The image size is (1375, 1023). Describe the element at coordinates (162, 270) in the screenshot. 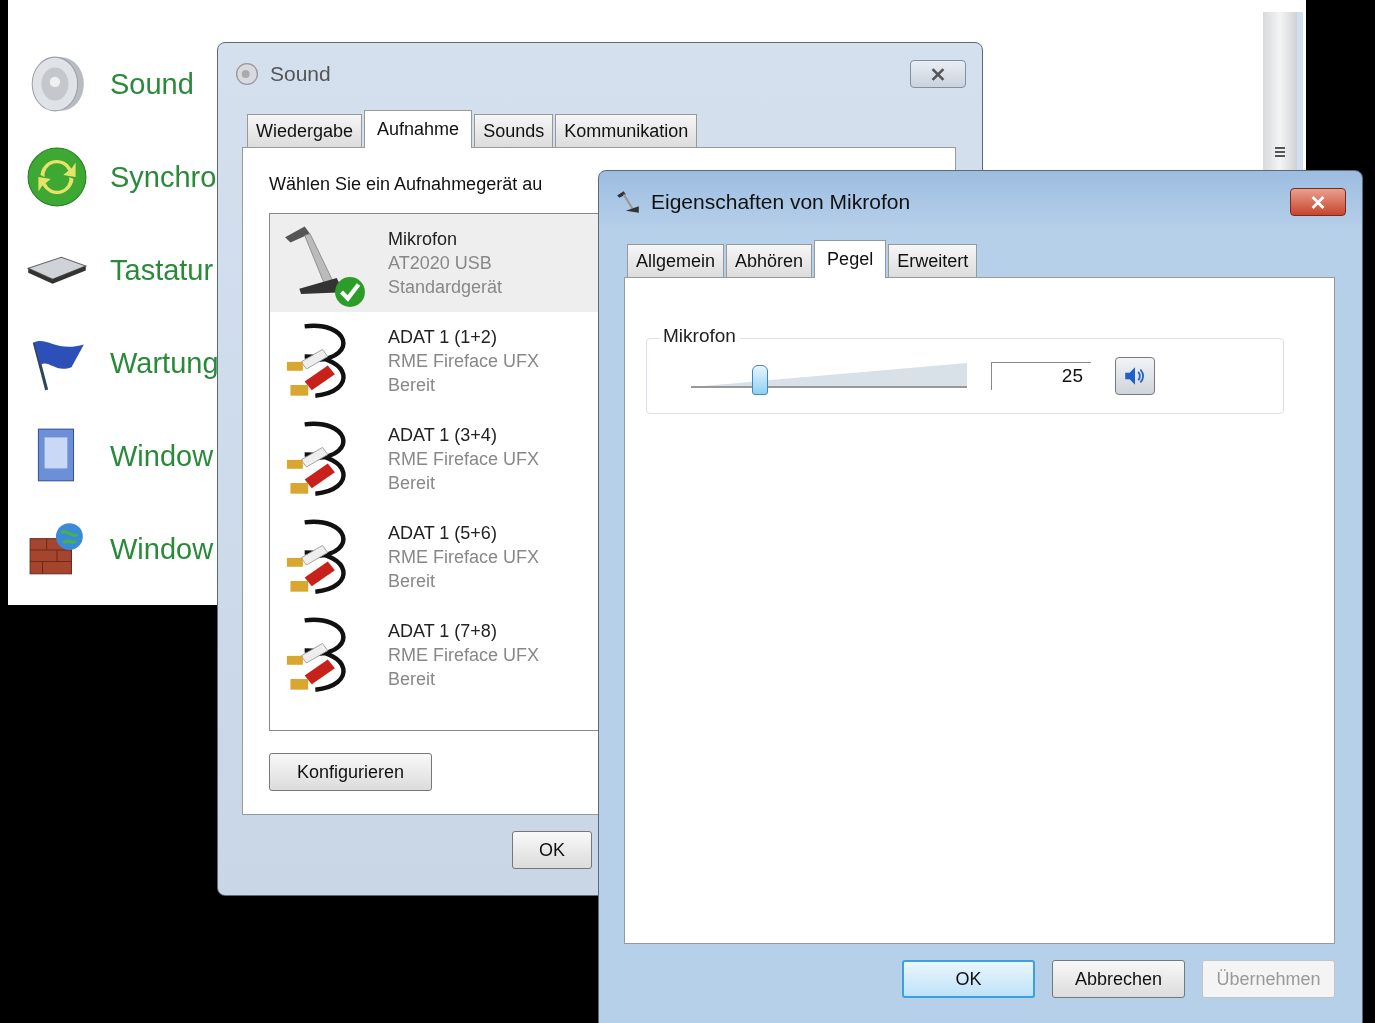

I see `control-panel-link: Tastatur` at that location.